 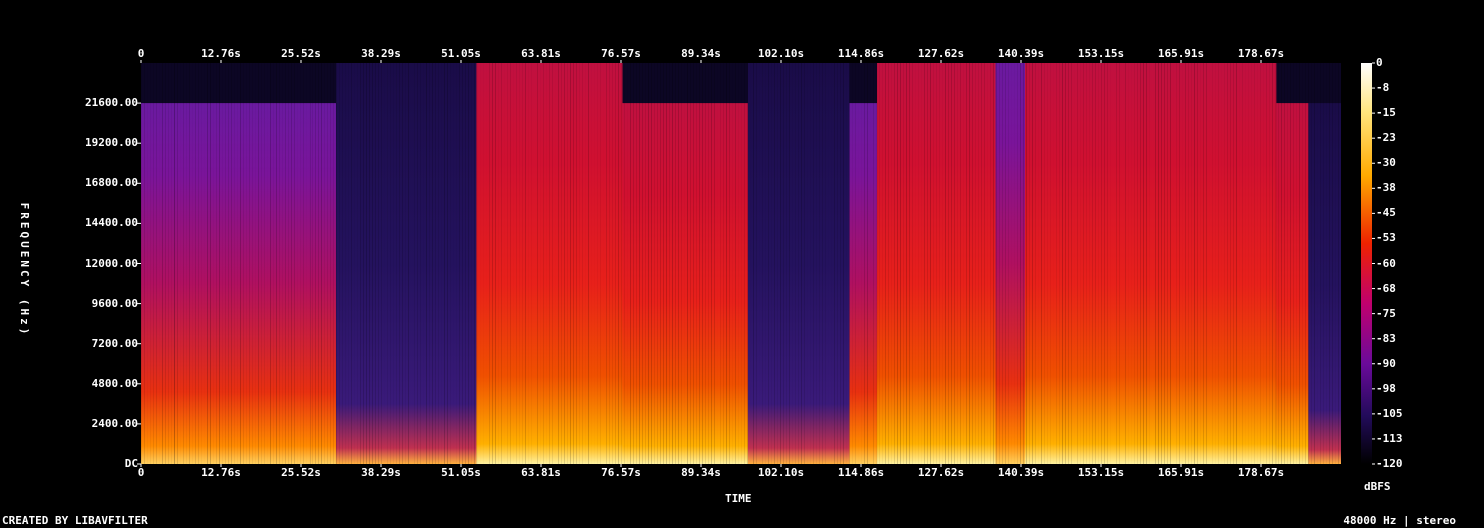 I want to click on x-tick-label-top: 38.29s, so click(x=381, y=53).